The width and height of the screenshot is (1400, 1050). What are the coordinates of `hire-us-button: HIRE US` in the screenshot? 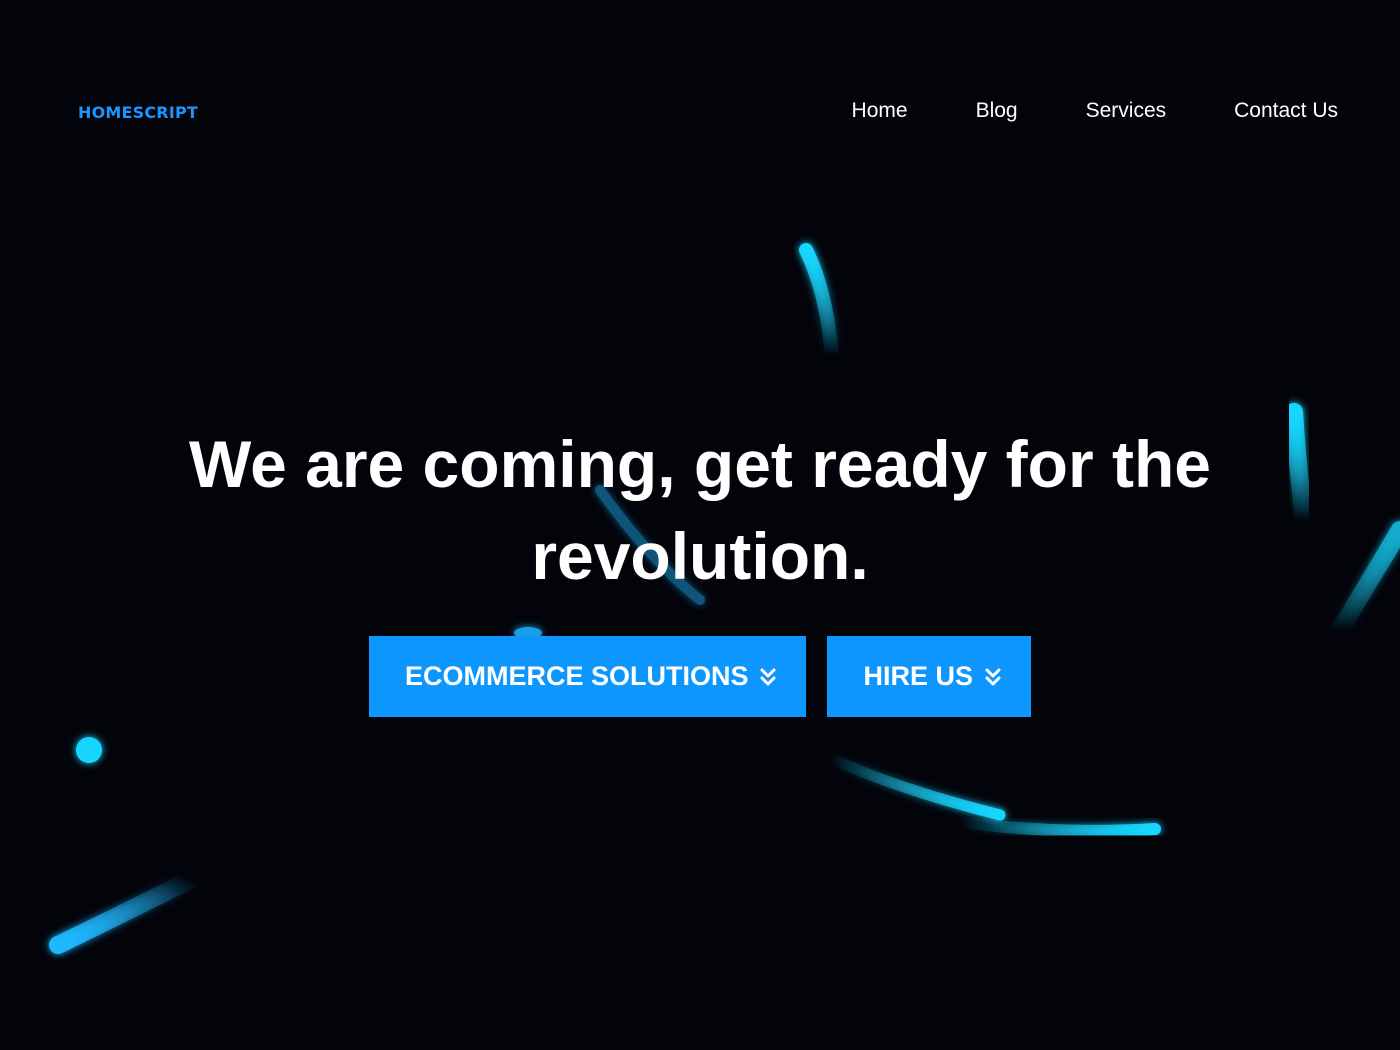 It's located at (929, 676).